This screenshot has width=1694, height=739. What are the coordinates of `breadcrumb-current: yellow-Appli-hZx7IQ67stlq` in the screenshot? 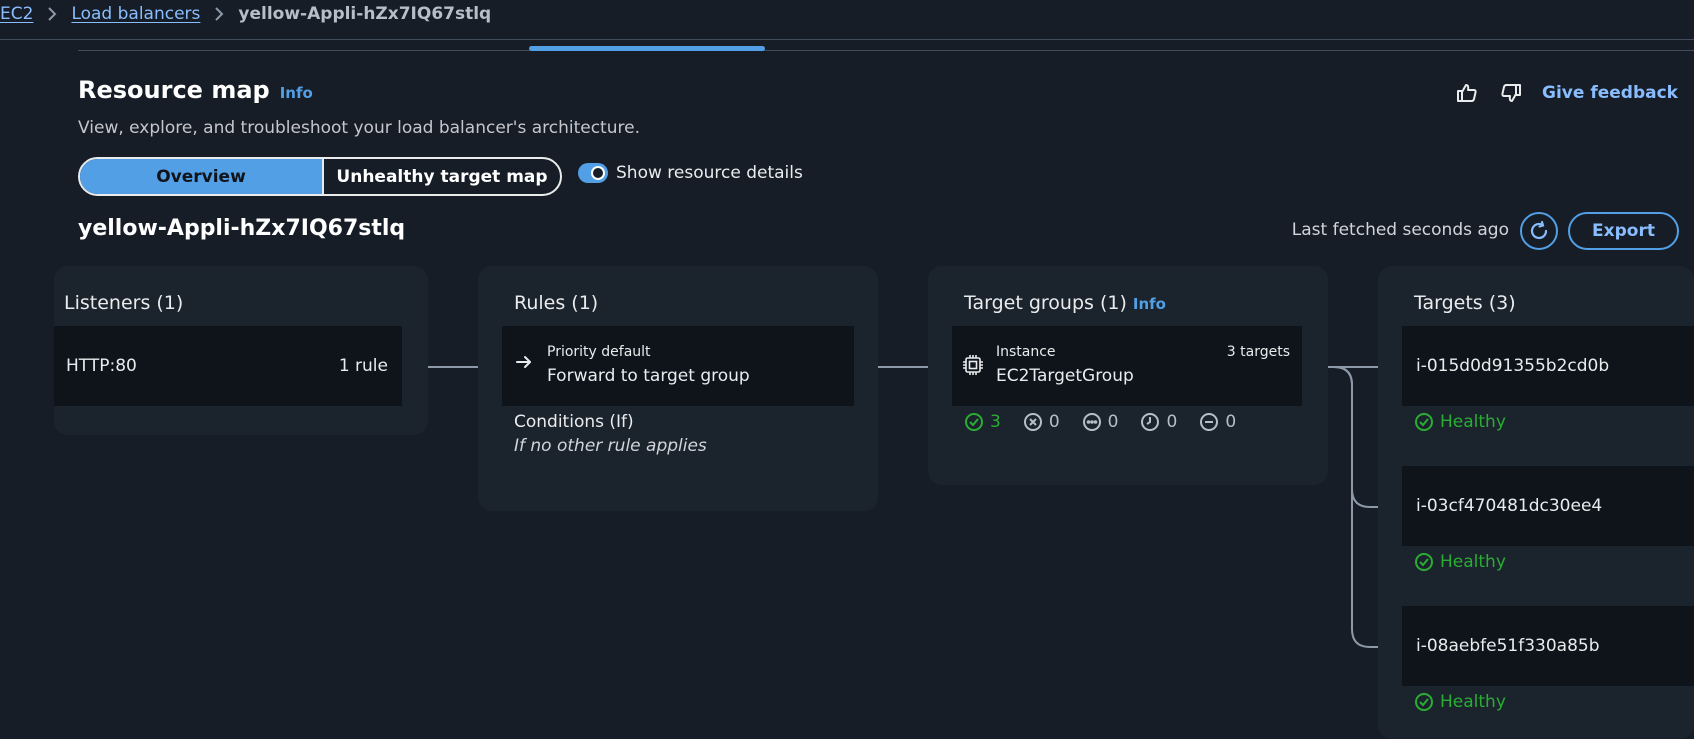 It's located at (365, 14).